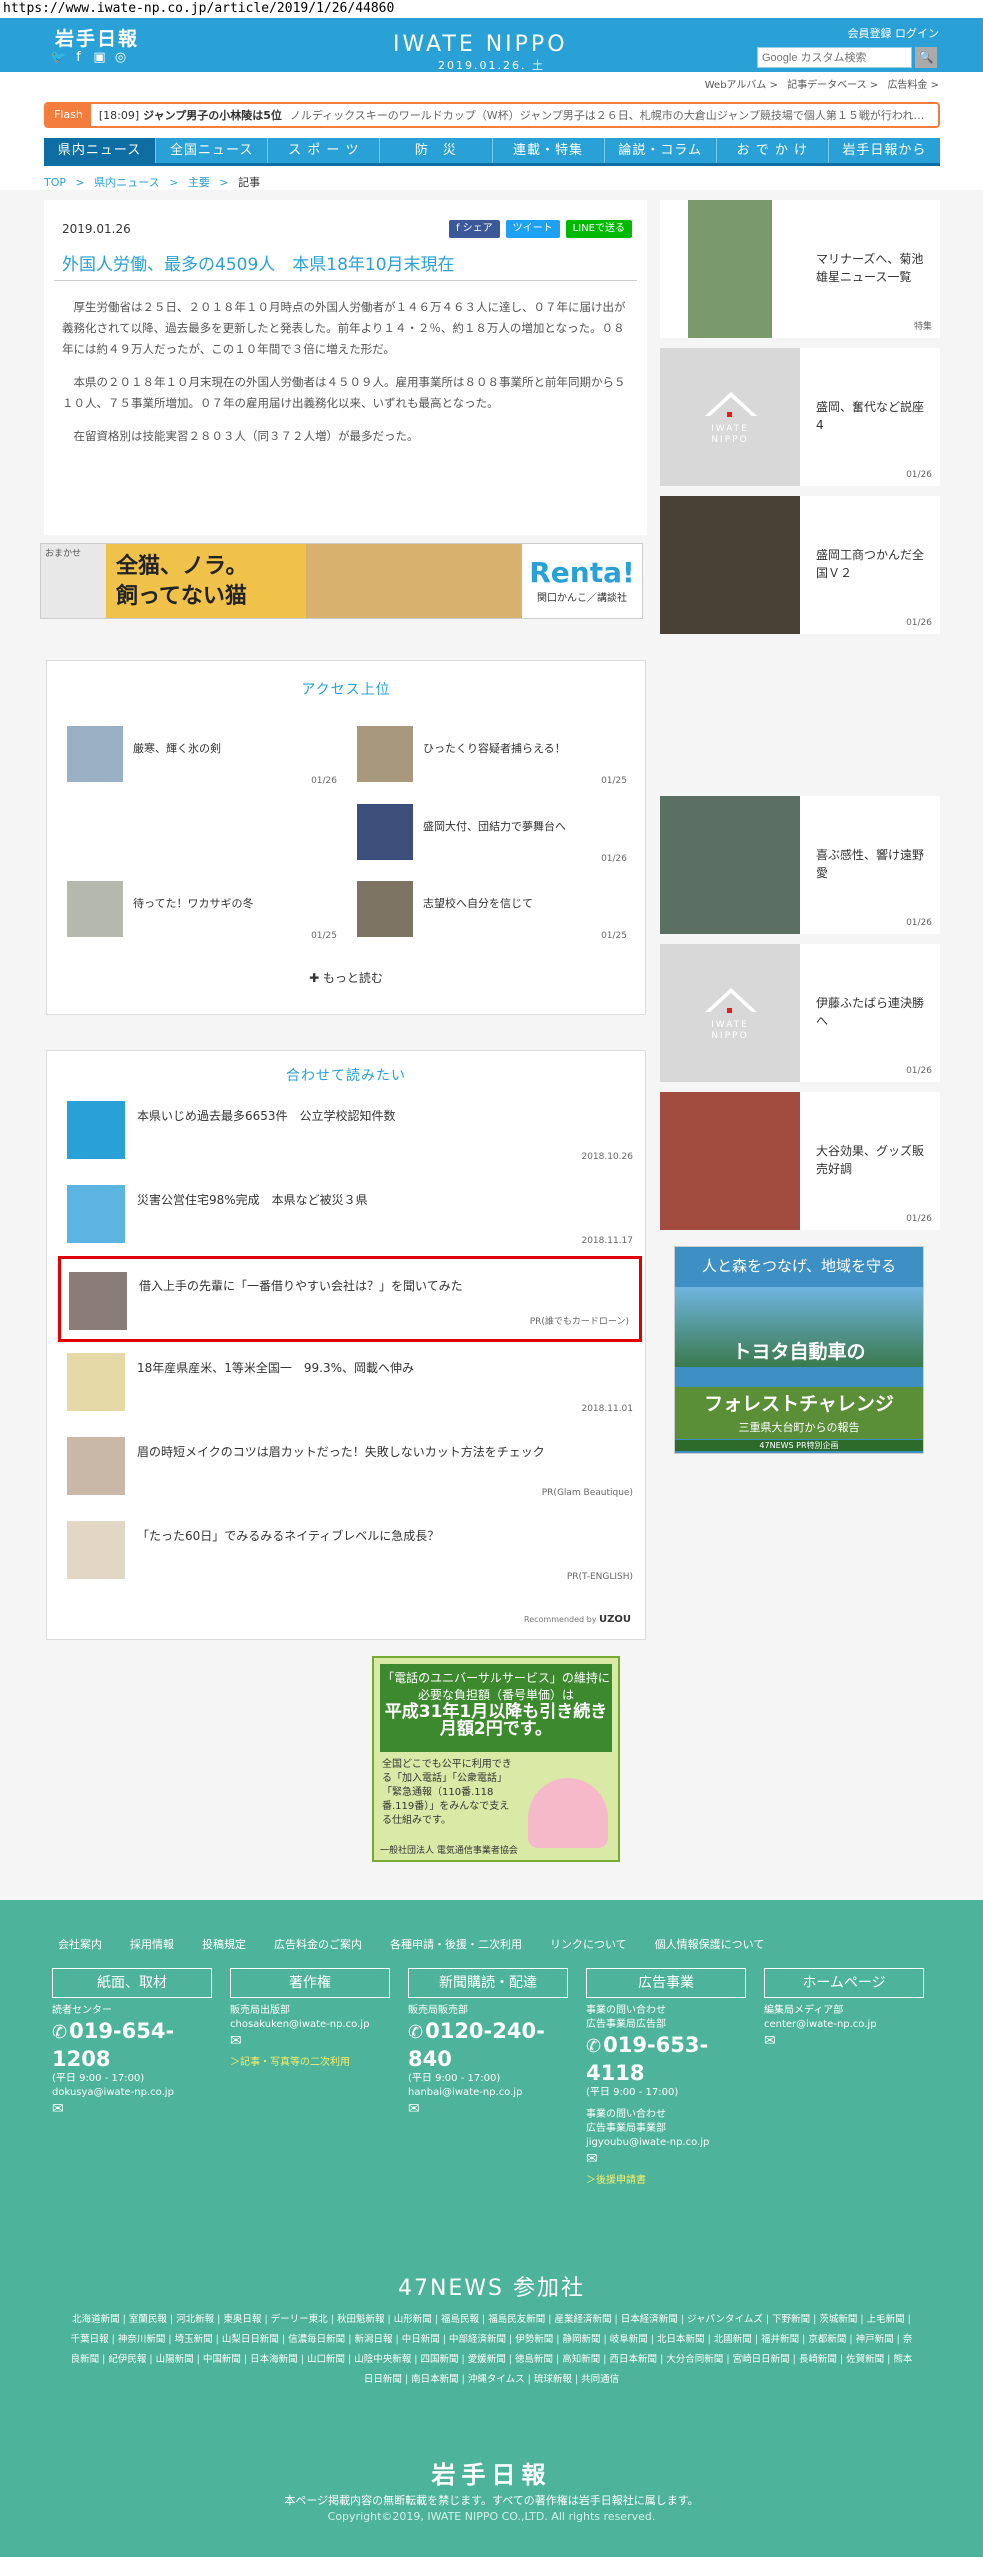 Image resolution: width=983 pixels, height=2557 pixels. What do you see at coordinates (120, 57) in the screenshot?
I see `instagram-icon: ◎` at bounding box center [120, 57].